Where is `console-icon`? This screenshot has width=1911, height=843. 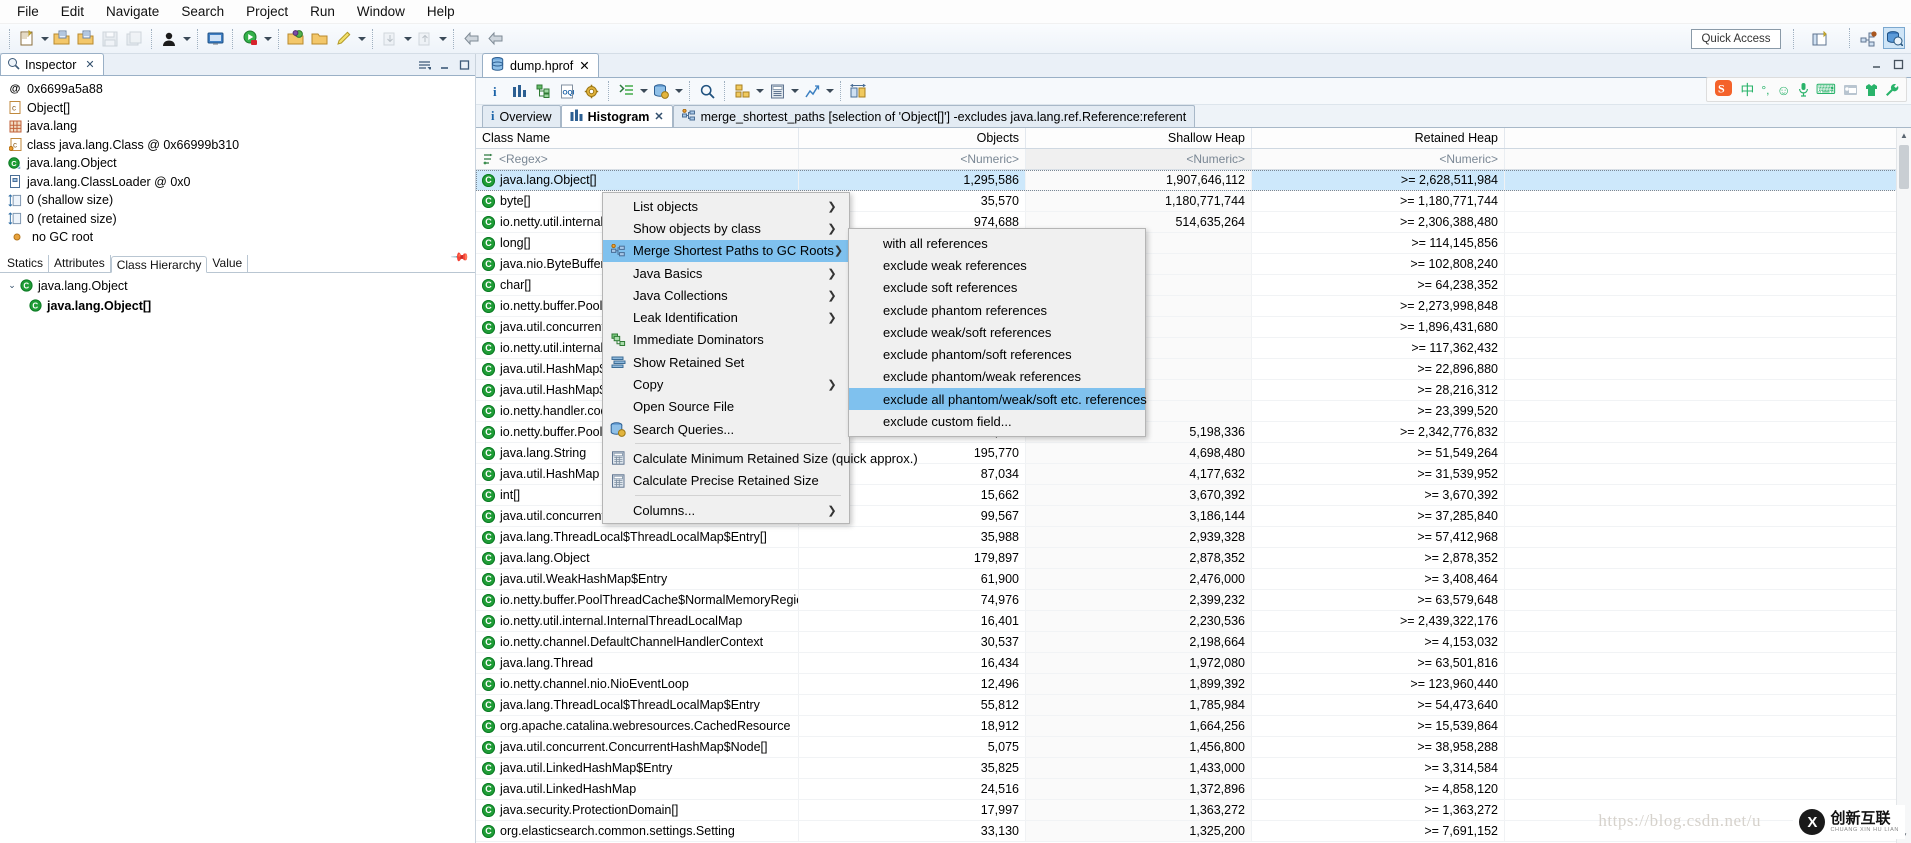
console-icon is located at coordinates (215, 39).